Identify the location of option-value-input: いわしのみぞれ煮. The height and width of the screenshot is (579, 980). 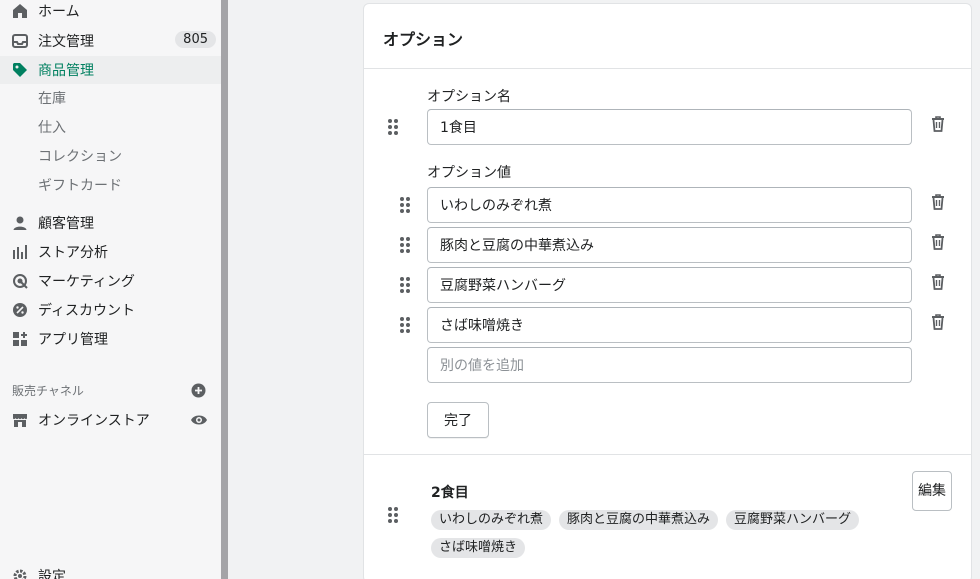
(669, 205).